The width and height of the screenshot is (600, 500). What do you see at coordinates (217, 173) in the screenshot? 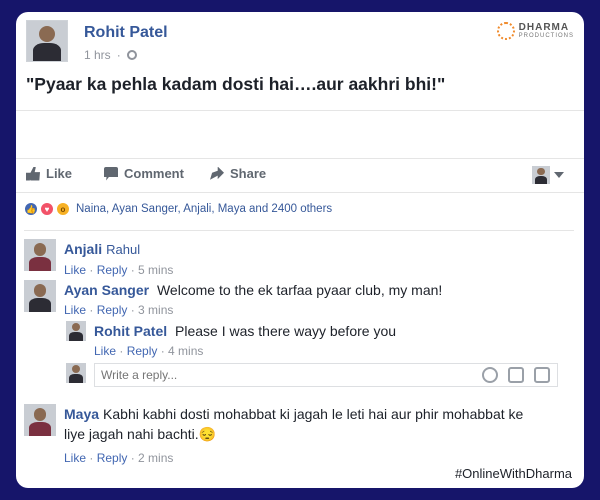
I see `share-icon` at bounding box center [217, 173].